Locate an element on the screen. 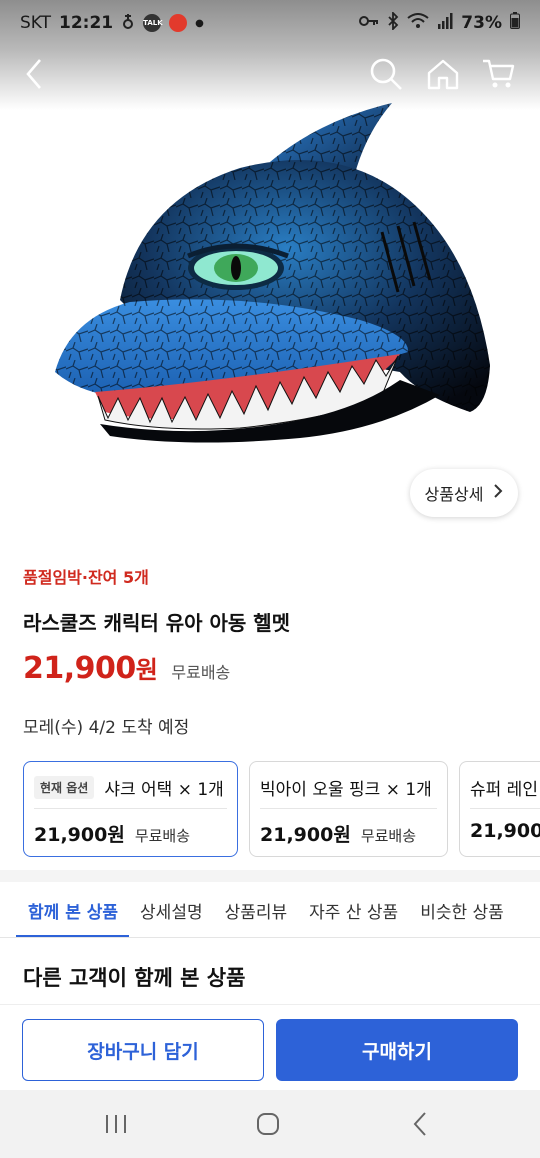  product-title: 라스쿨즈 캐릭터 유아 아동 헬멧 is located at coordinates (157, 623).